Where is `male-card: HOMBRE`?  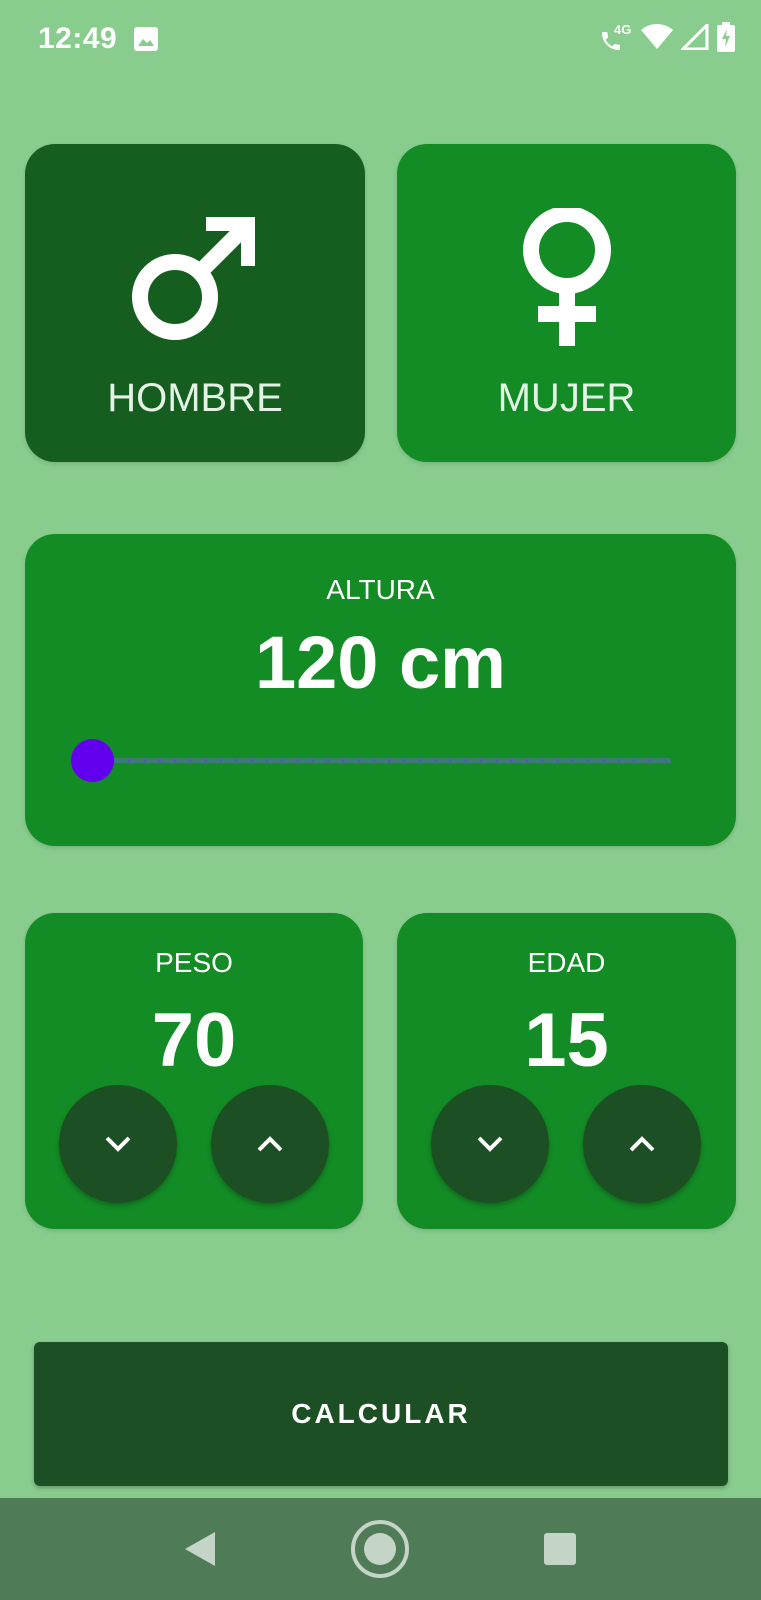
male-card: HOMBRE is located at coordinates (195, 303).